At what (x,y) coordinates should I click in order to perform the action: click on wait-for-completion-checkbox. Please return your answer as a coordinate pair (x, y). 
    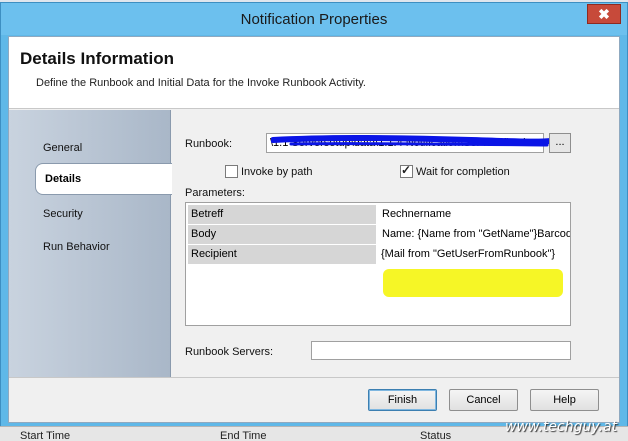
    Looking at the image, I should click on (406, 170).